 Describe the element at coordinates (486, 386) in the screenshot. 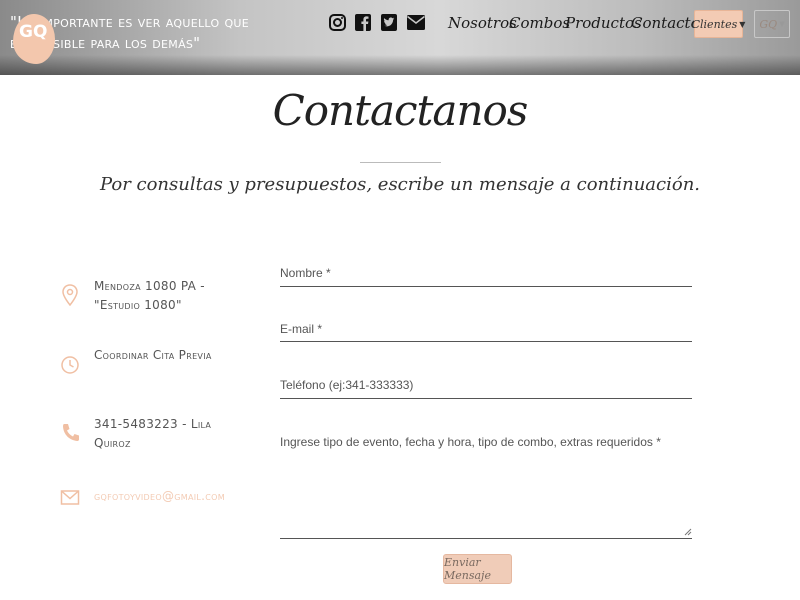

I see `phone-field: Teléfono (ej:341-333333)` at that location.